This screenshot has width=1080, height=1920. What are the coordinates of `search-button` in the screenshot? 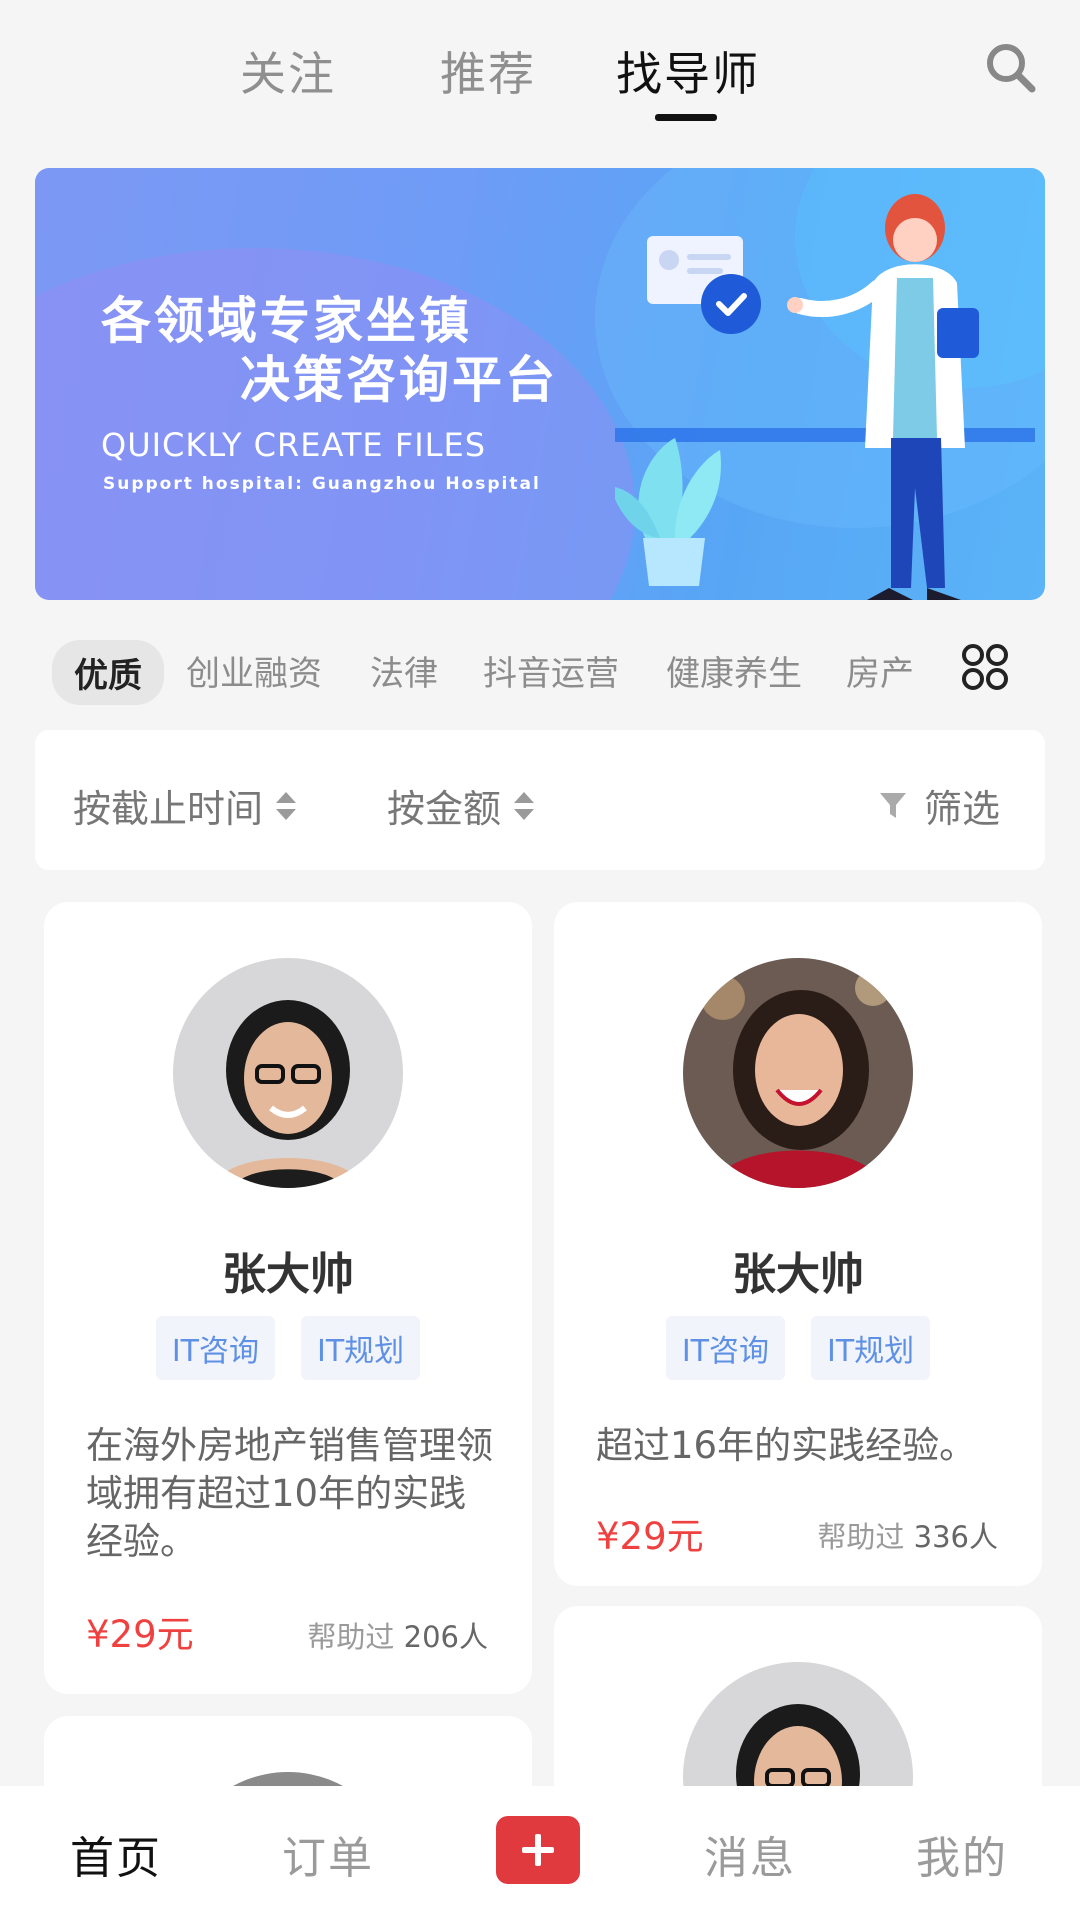 It's located at (1011, 68).